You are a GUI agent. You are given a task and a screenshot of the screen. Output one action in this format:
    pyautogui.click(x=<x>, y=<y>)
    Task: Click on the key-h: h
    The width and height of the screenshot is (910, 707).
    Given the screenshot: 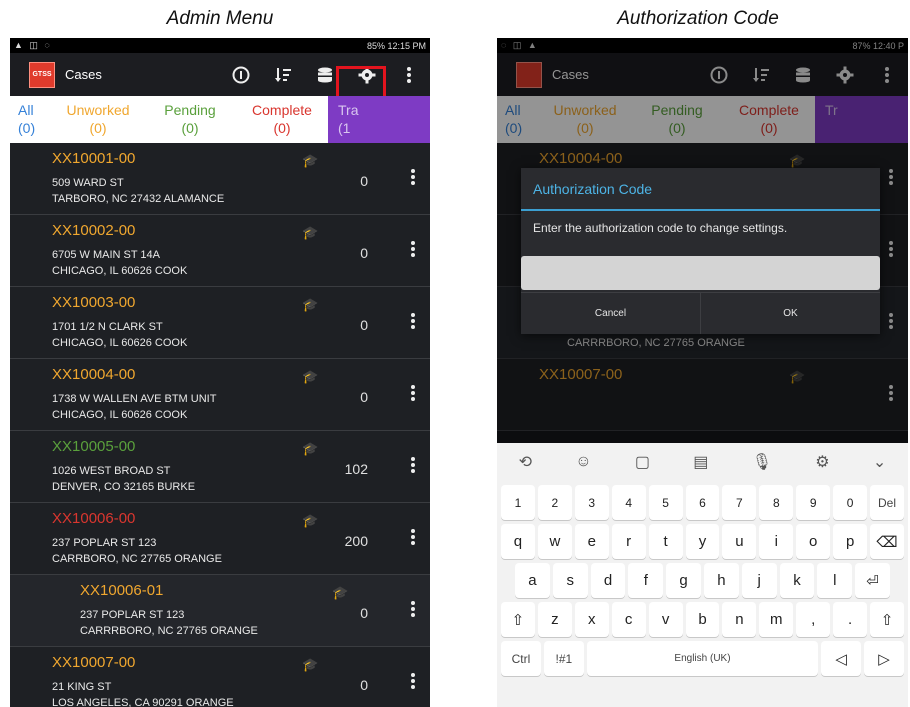 What is the action you would take?
    pyautogui.click(x=721, y=580)
    